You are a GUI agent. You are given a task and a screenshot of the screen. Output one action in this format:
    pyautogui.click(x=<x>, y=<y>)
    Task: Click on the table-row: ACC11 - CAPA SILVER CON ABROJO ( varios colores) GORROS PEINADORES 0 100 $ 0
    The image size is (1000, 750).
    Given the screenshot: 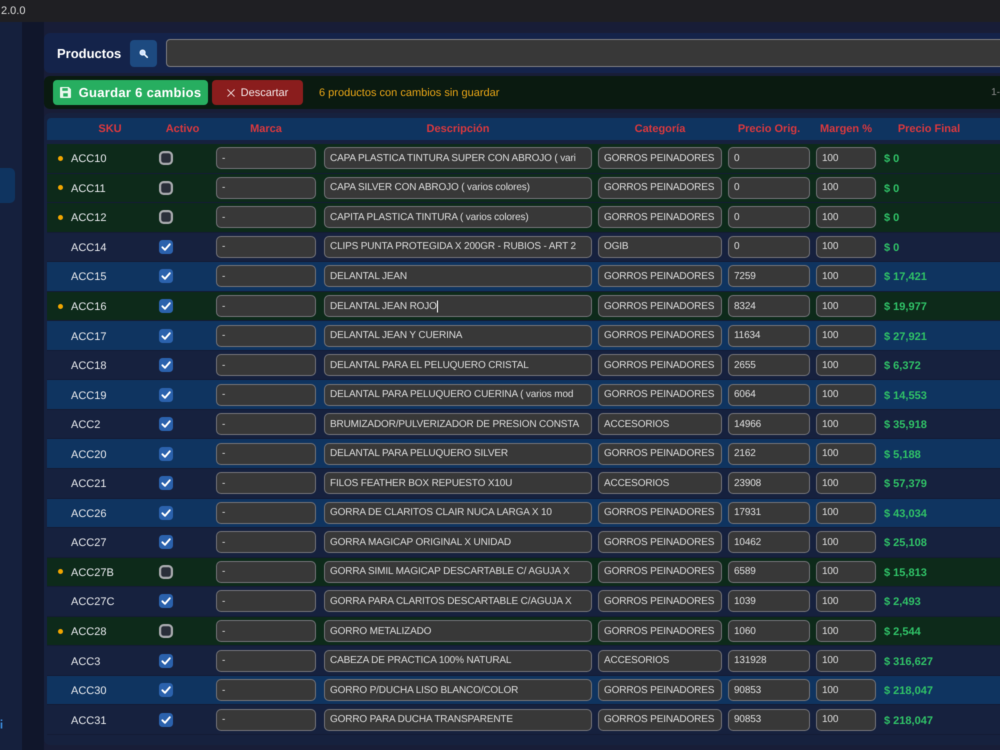 What is the action you would take?
    pyautogui.click(x=523, y=189)
    